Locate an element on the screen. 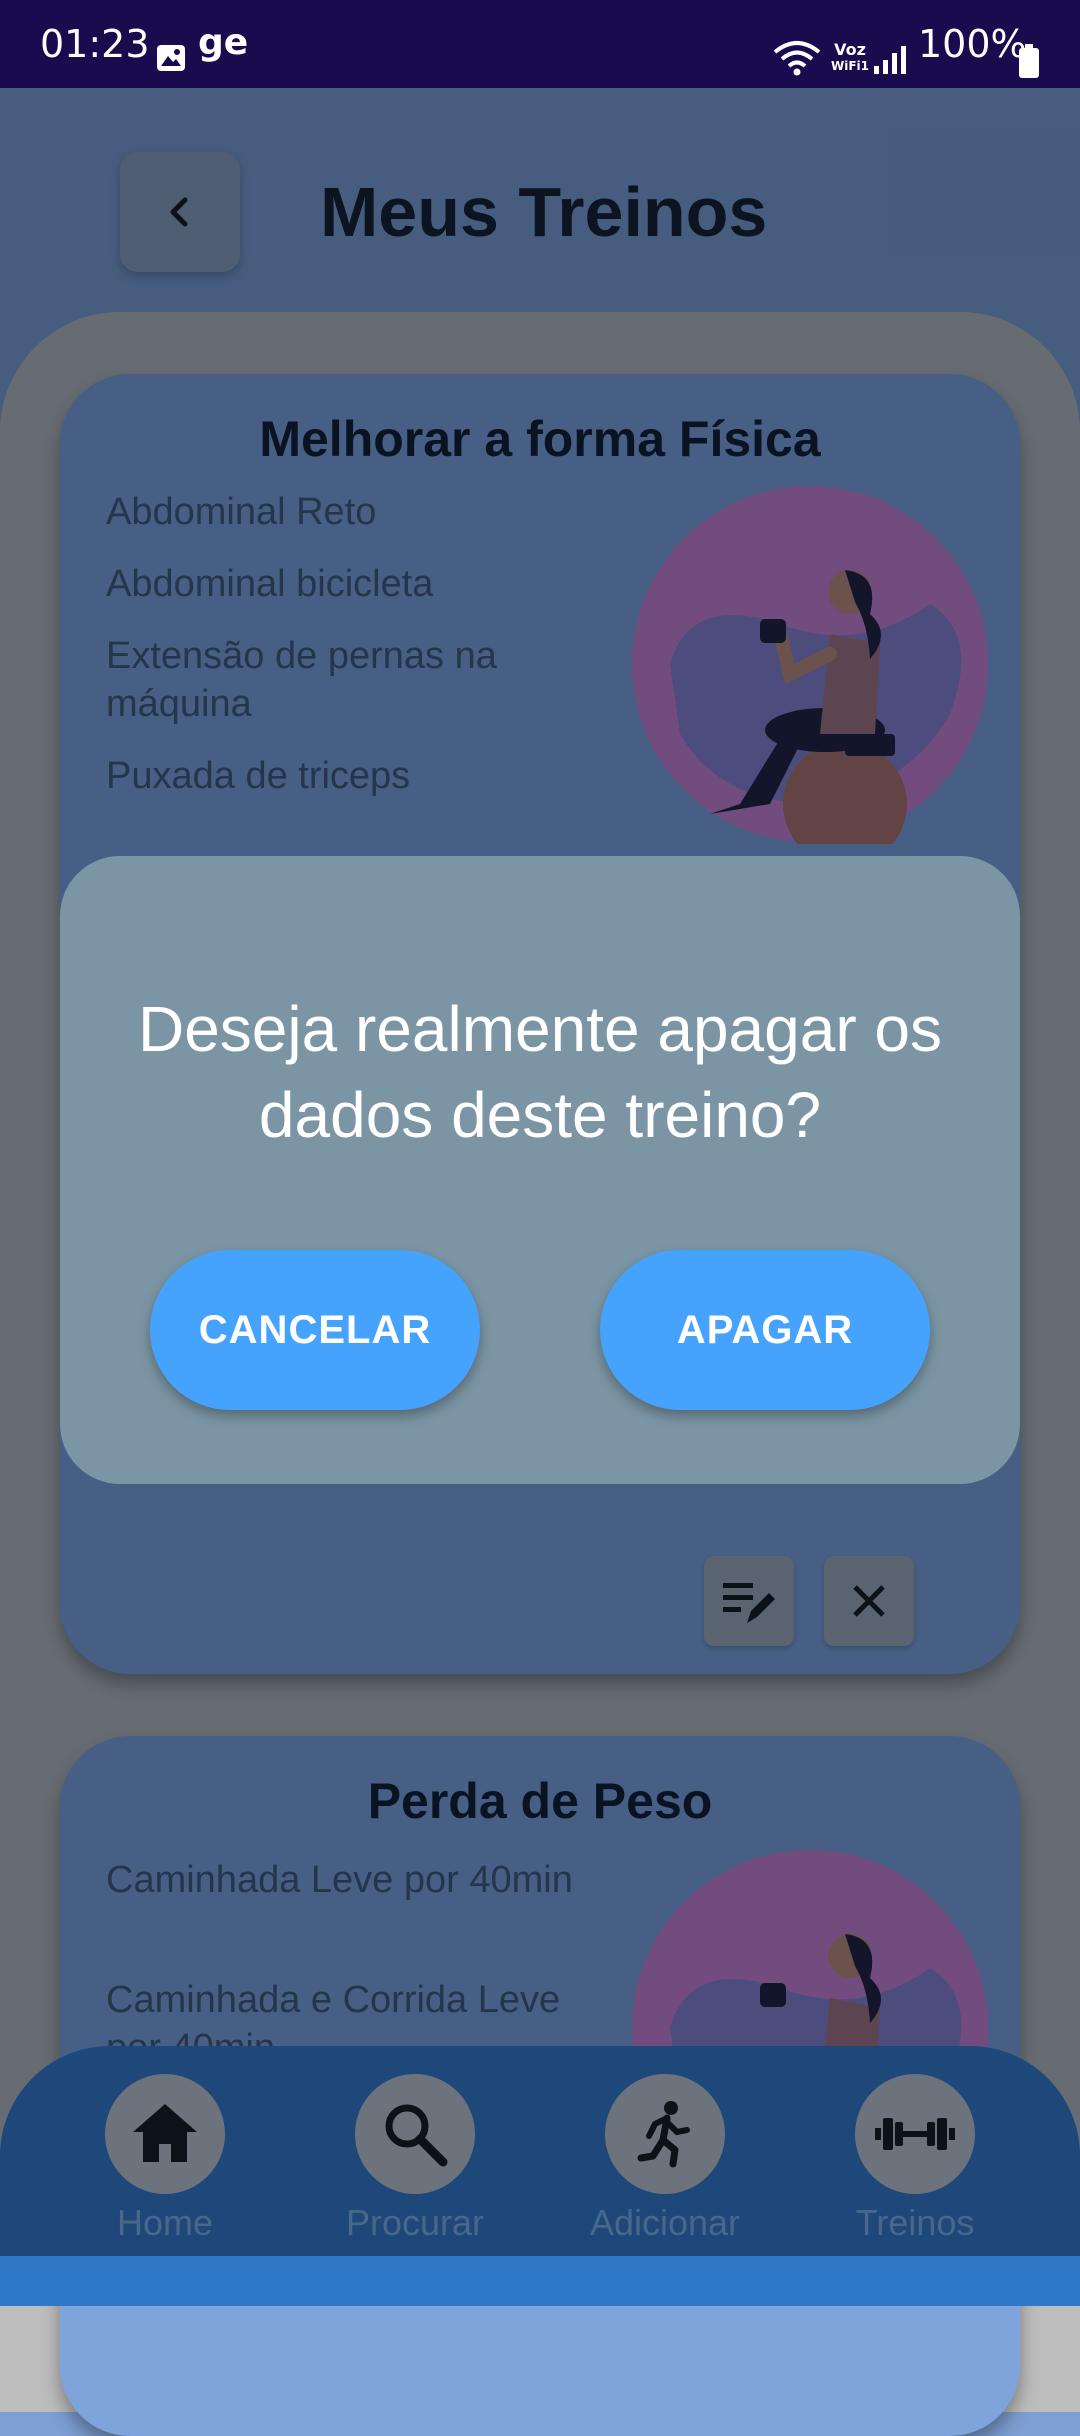 This screenshot has width=1080, height=2436. carrier-label: ge is located at coordinates (223, 42).